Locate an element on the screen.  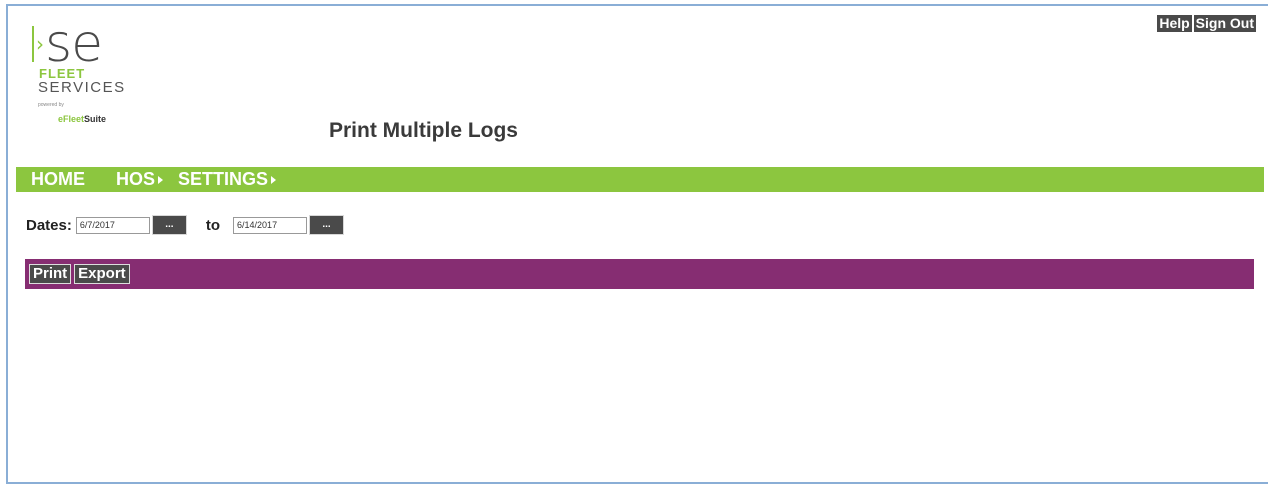
nav-item-hos: HOS is located at coordinates (140, 179).